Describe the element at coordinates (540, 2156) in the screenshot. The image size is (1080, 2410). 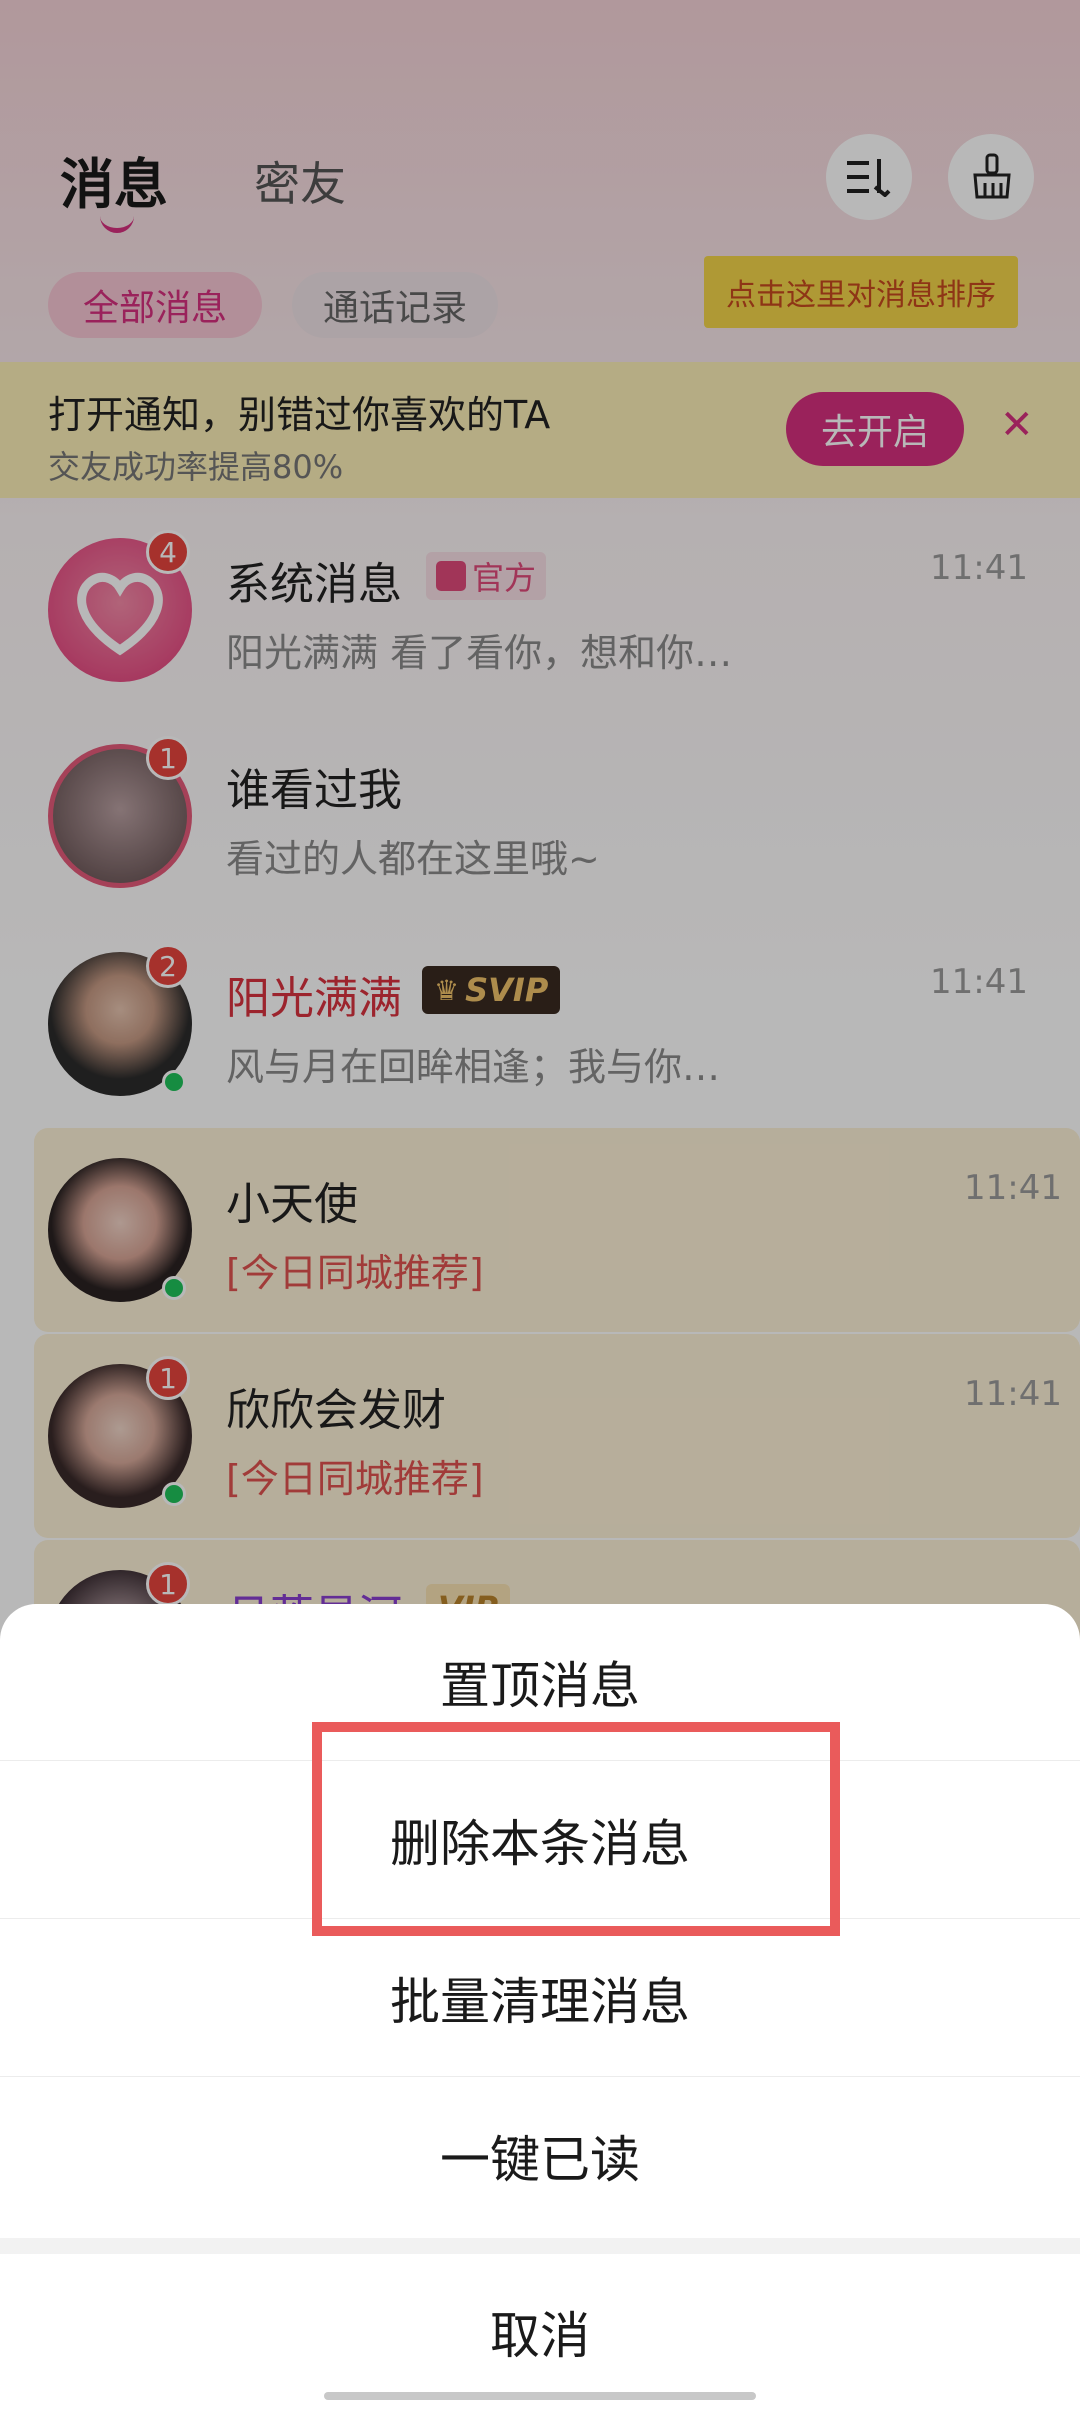
I see `mark-all-read-option: 一键已读` at that location.